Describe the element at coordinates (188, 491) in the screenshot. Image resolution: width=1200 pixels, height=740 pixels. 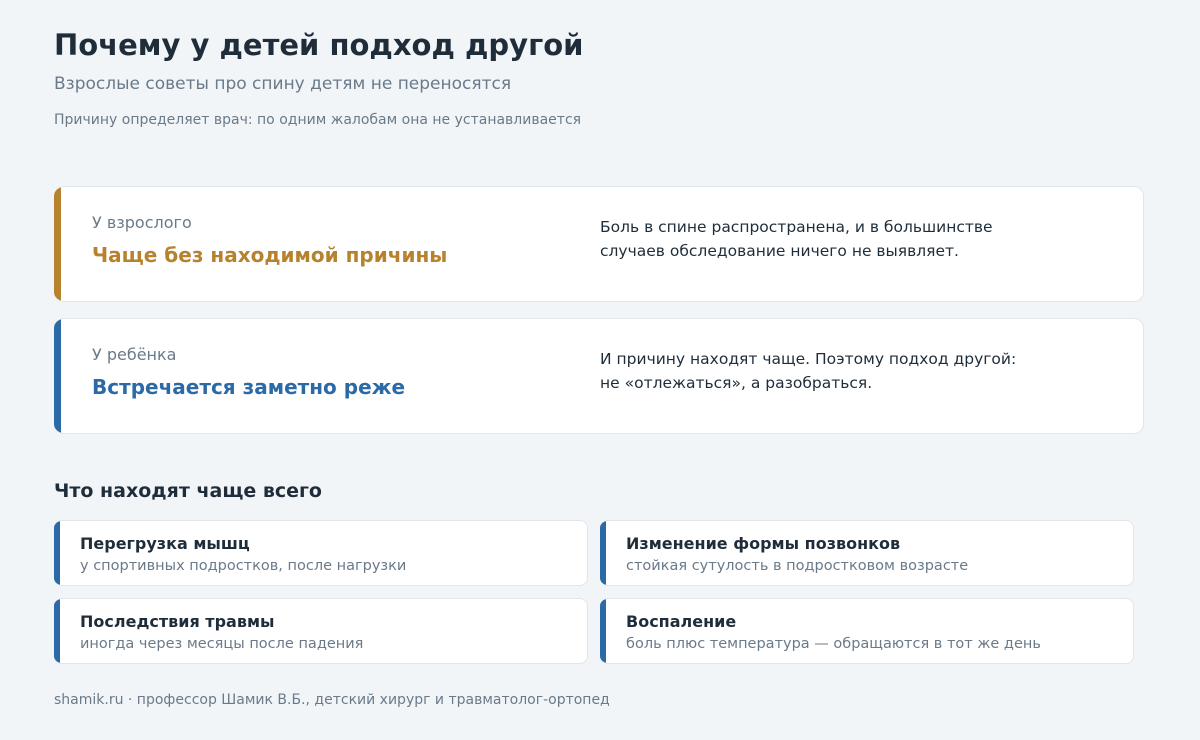
I see `findings-title: Что находят чаще всего` at that location.